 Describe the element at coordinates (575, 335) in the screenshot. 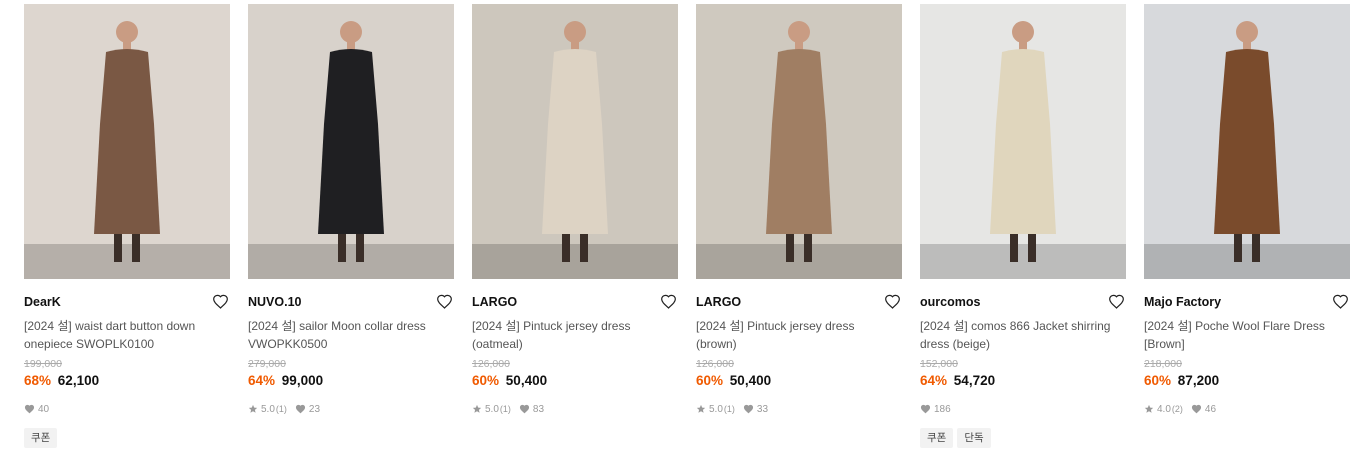

I see `product-name: [2024 설] Pintuck jersey dress (oatmeal)` at that location.